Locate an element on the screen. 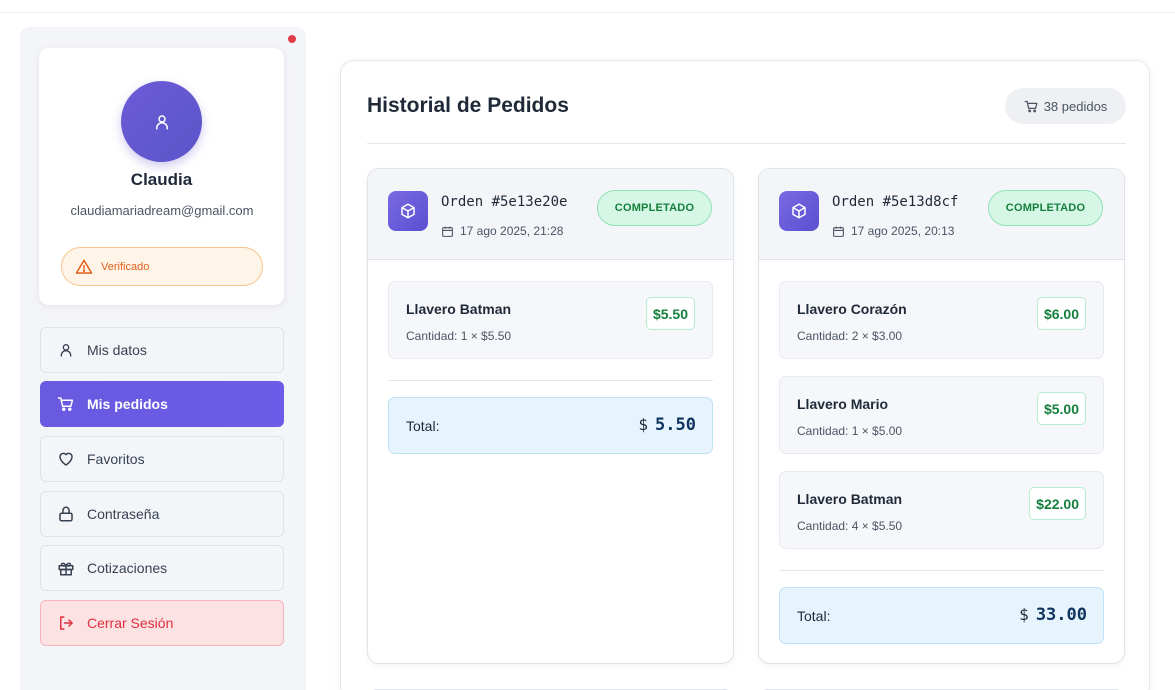 The height and width of the screenshot is (690, 1175). order-item: Llavero Mario Cantidad: 1 × $5.00 $5.00 is located at coordinates (941, 415).